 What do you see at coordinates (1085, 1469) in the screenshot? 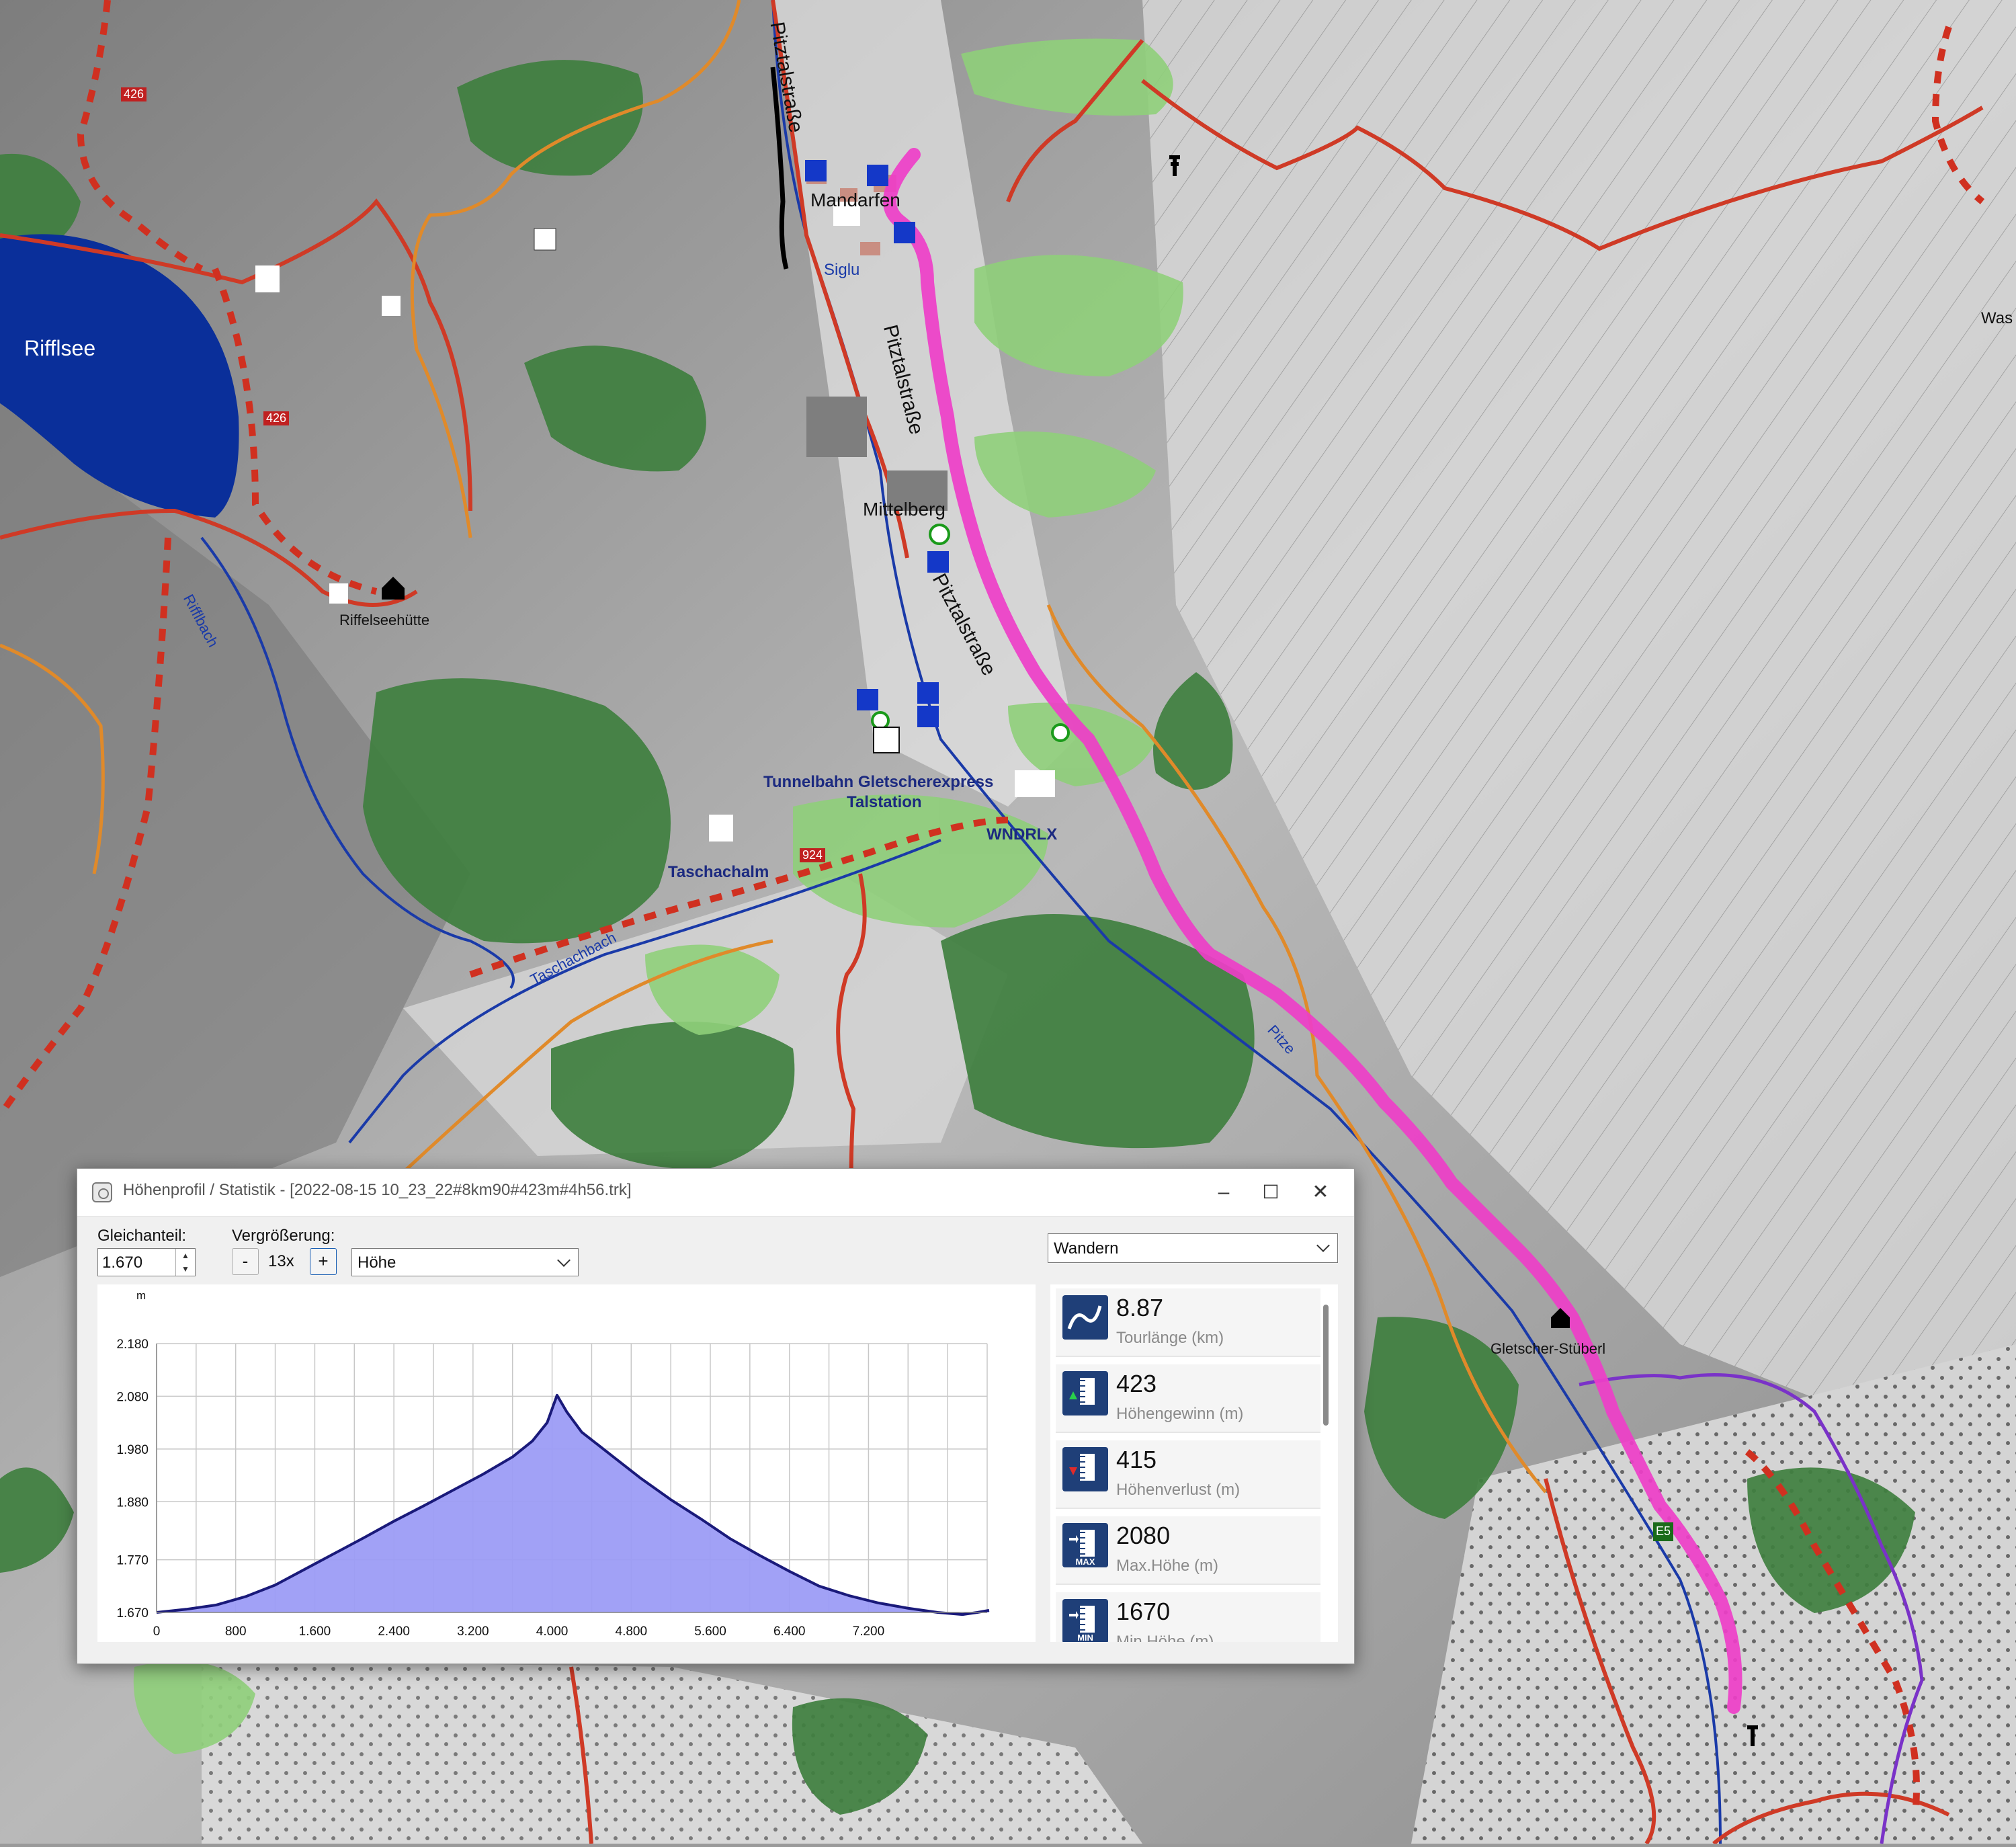
I see `elevation-loss-icon` at bounding box center [1085, 1469].